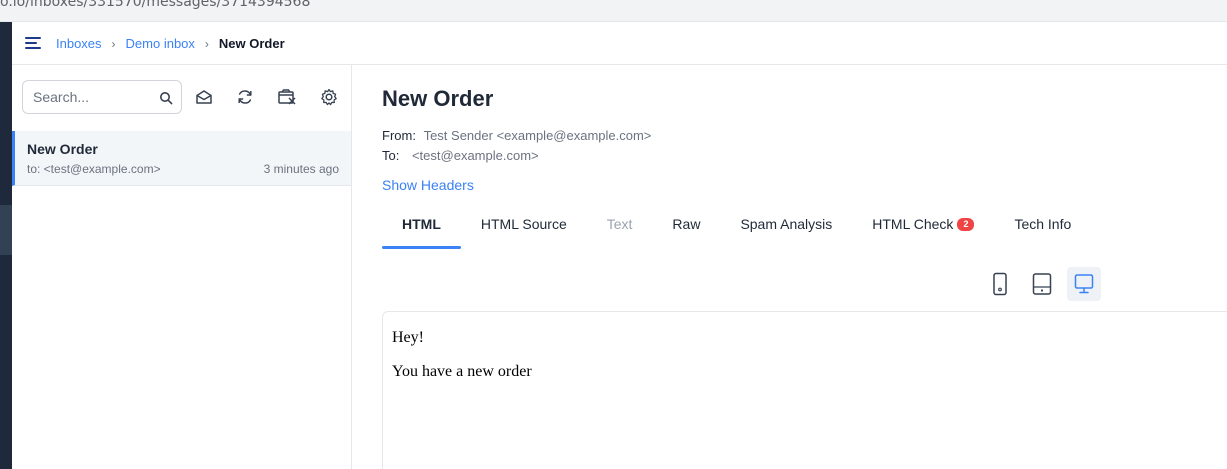 This screenshot has width=1227, height=469. Describe the element at coordinates (204, 97) in the screenshot. I see `mark-read-icon` at that location.